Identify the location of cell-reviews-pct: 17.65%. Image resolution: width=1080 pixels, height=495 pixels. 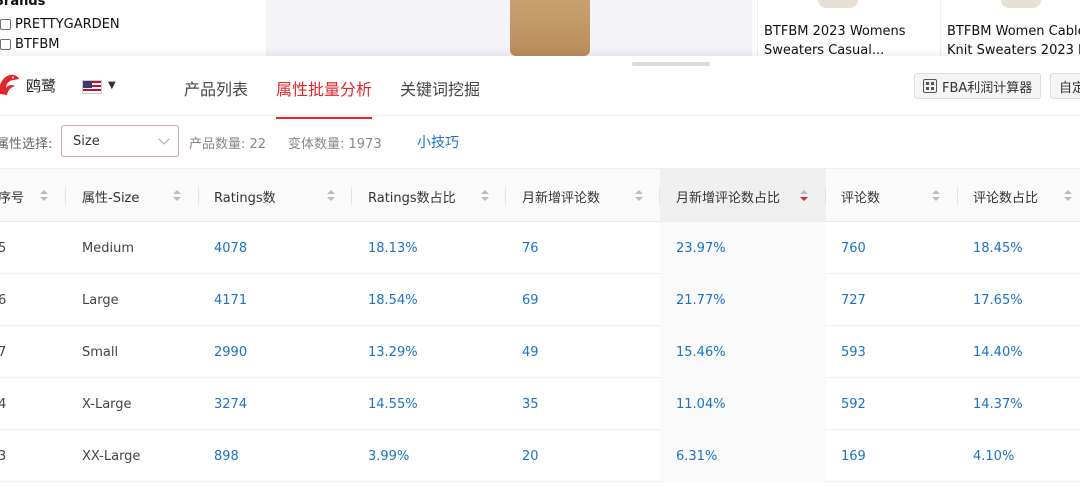
(998, 300).